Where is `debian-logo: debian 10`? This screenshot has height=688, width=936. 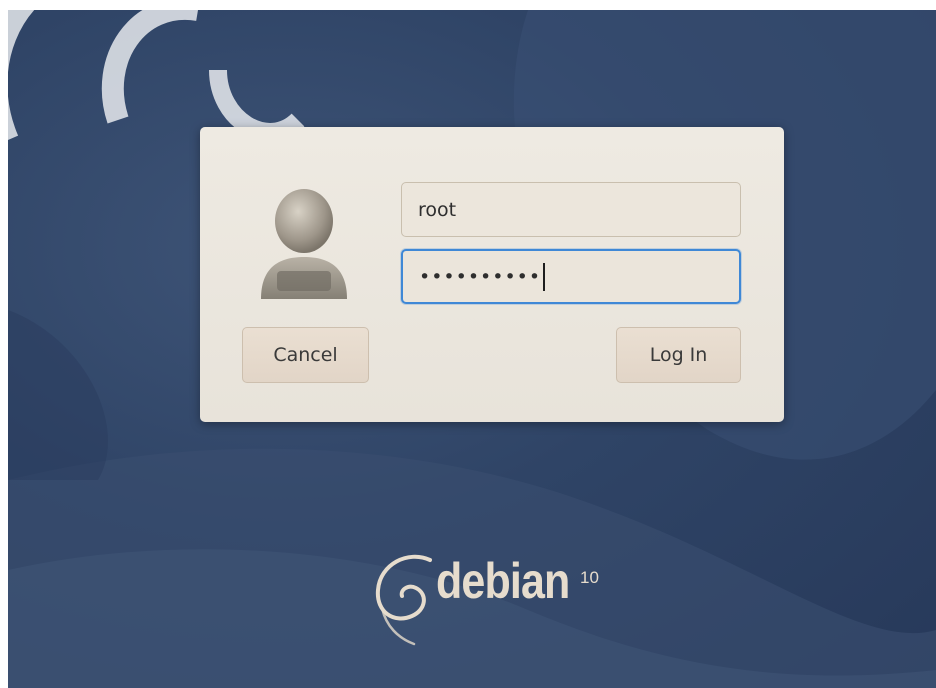
debian-logo: debian 10 is located at coordinates (493, 593).